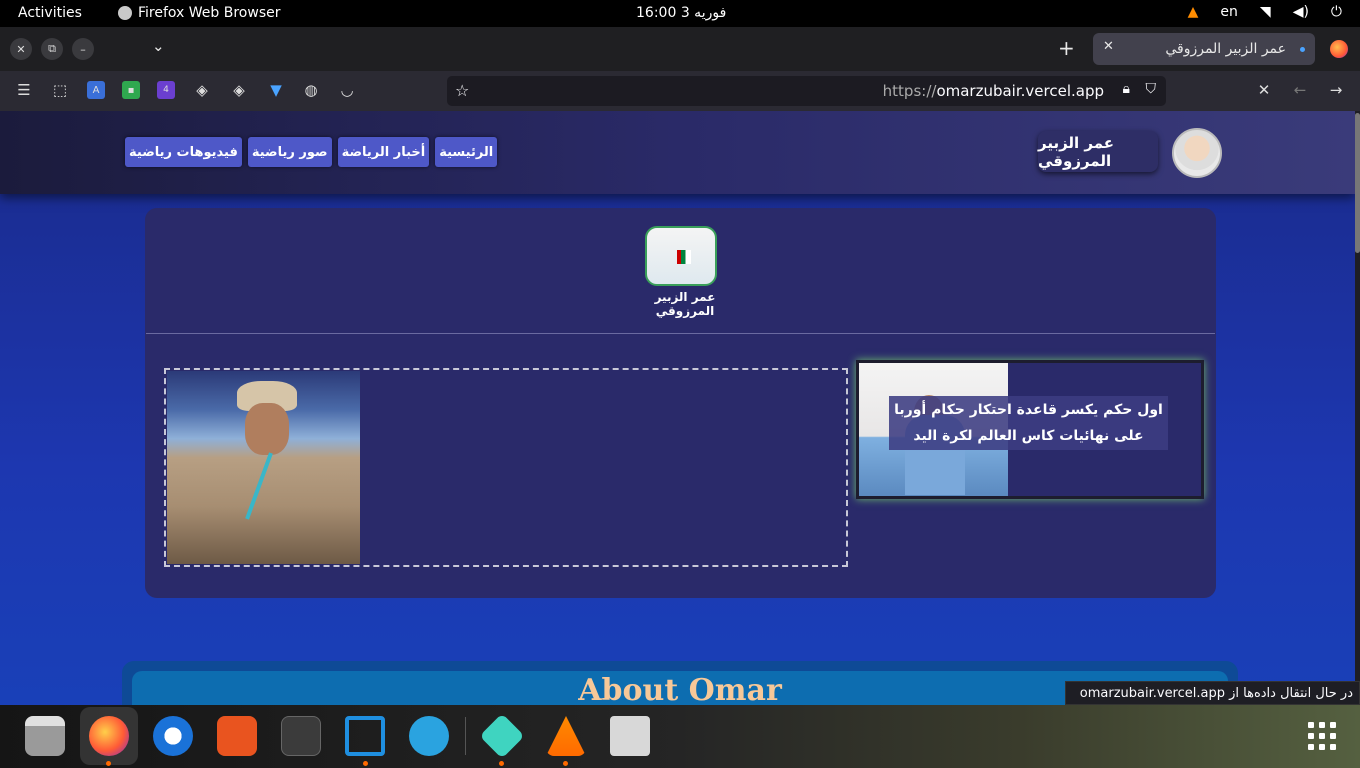 The height and width of the screenshot is (768, 1360). Describe the element at coordinates (462, 90) in the screenshot. I see `bookmark-star-icon: ☆` at that location.